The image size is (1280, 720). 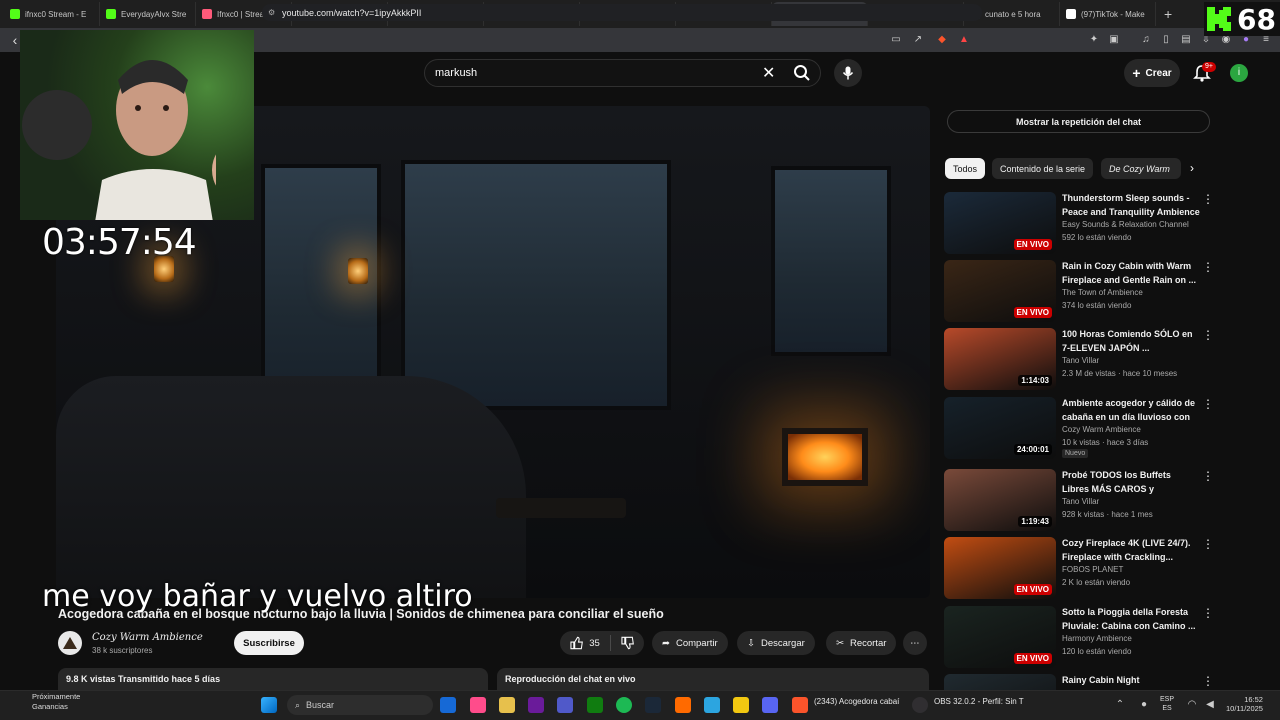 What do you see at coordinates (1167, 708) in the screenshot?
I see `language-line2: ES` at bounding box center [1167, 708].